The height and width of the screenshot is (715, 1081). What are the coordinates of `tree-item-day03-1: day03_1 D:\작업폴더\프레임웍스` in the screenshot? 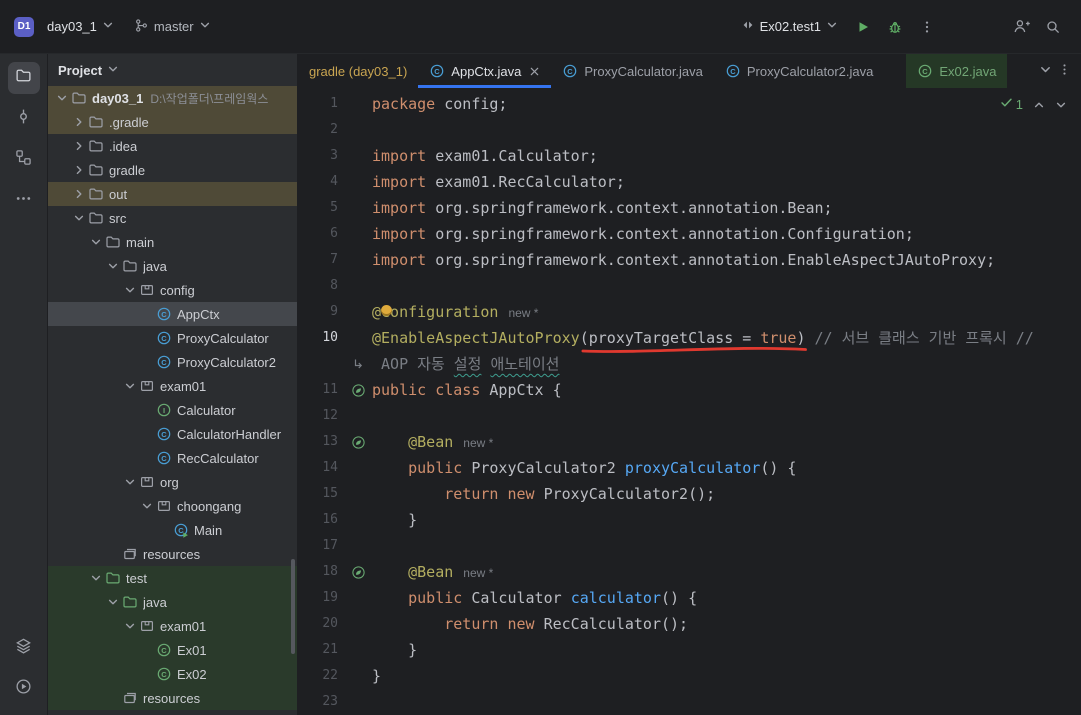 It's located at (172, 98).